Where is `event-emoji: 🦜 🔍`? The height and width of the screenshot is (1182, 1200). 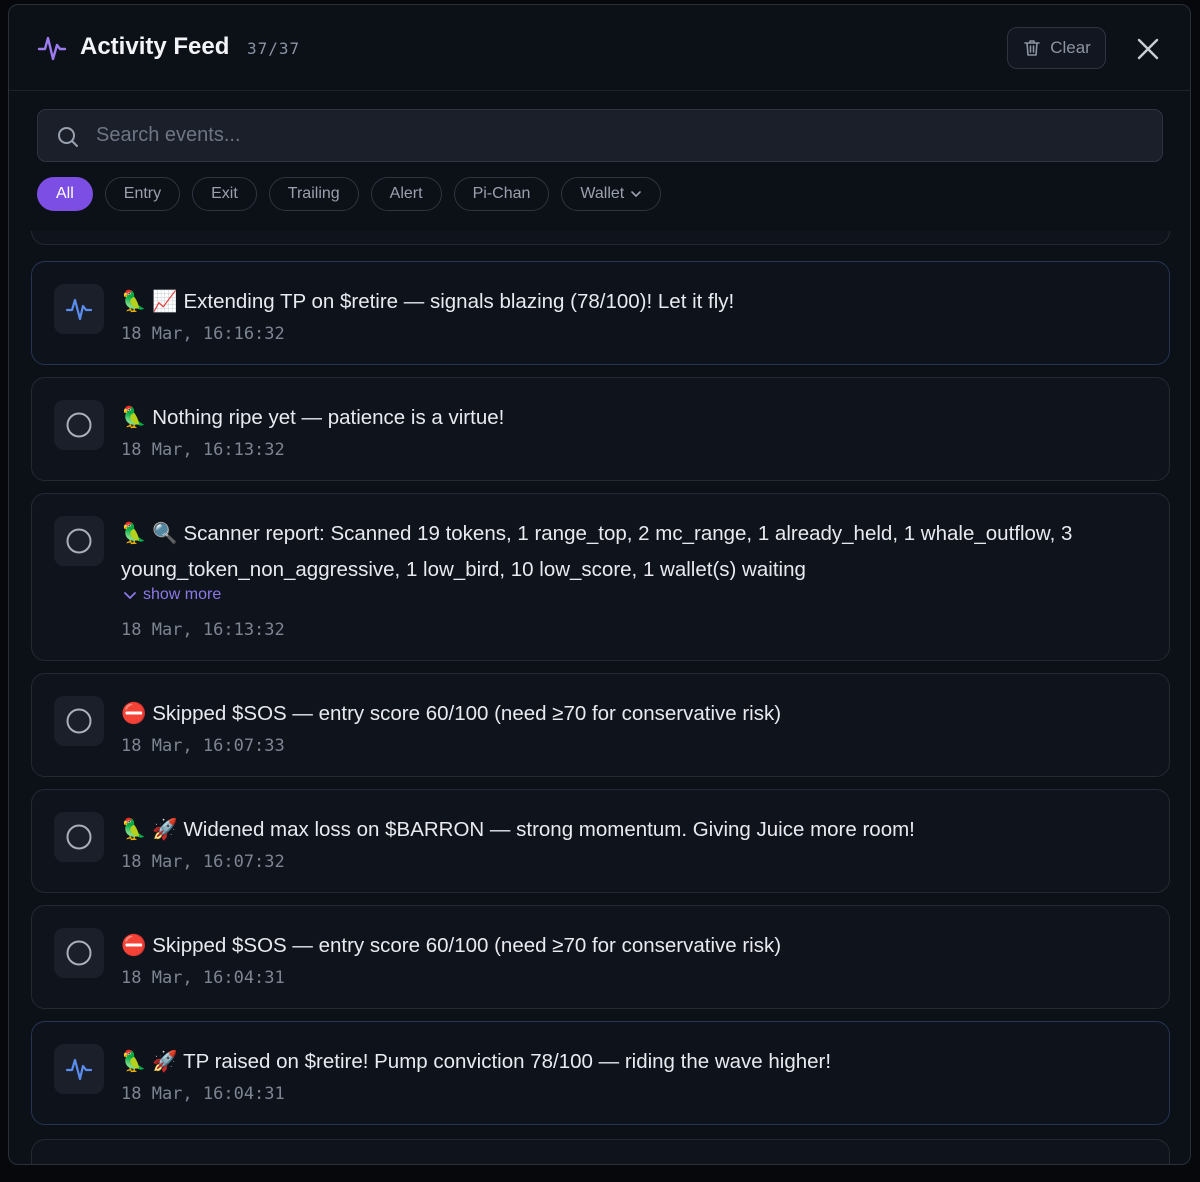 event-emoji: 🦜 🔍 is located at coordinates (149, 533).